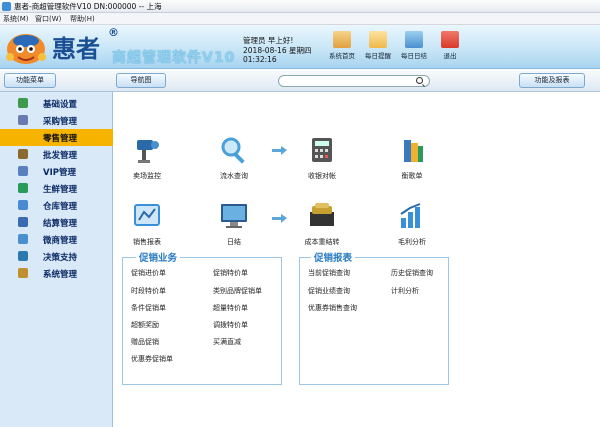 The image size is (600, 427). I want to click on transaction-query-button: 流水查询, so click(234, 157).